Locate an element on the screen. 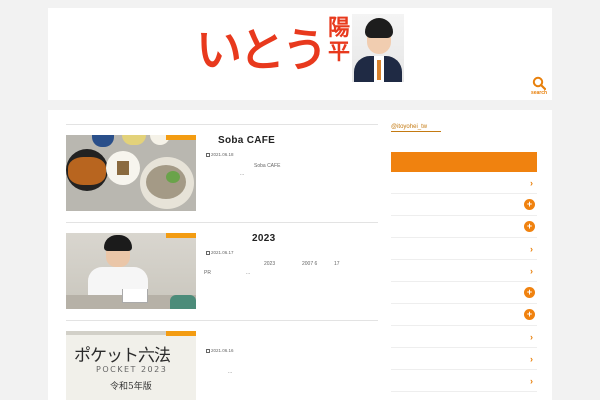 The width and height of the screenshot is (600, 400). site-logo: いとう 陽平 is located at coordinates (300, 48).